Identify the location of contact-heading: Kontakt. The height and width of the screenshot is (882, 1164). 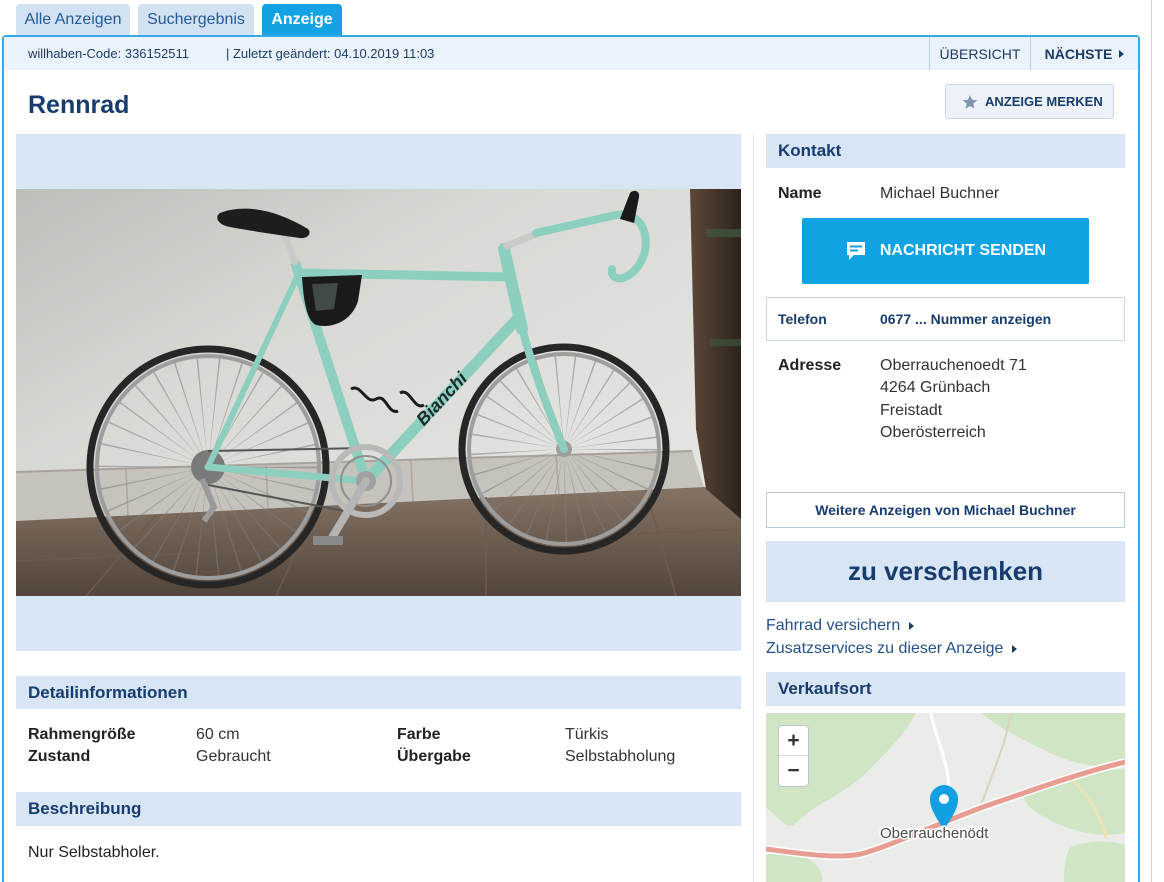
(945, 151).